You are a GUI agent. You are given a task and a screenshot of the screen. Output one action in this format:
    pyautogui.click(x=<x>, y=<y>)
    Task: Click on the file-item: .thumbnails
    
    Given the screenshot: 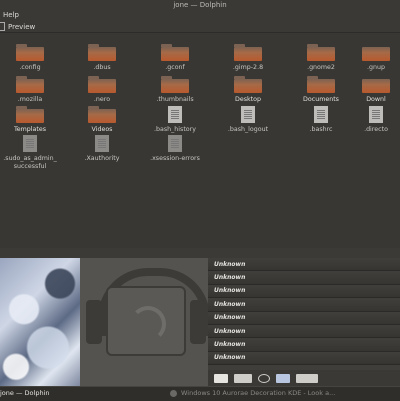 What is the action you would take?
    pyautogui.click(x=175, y=90)
    